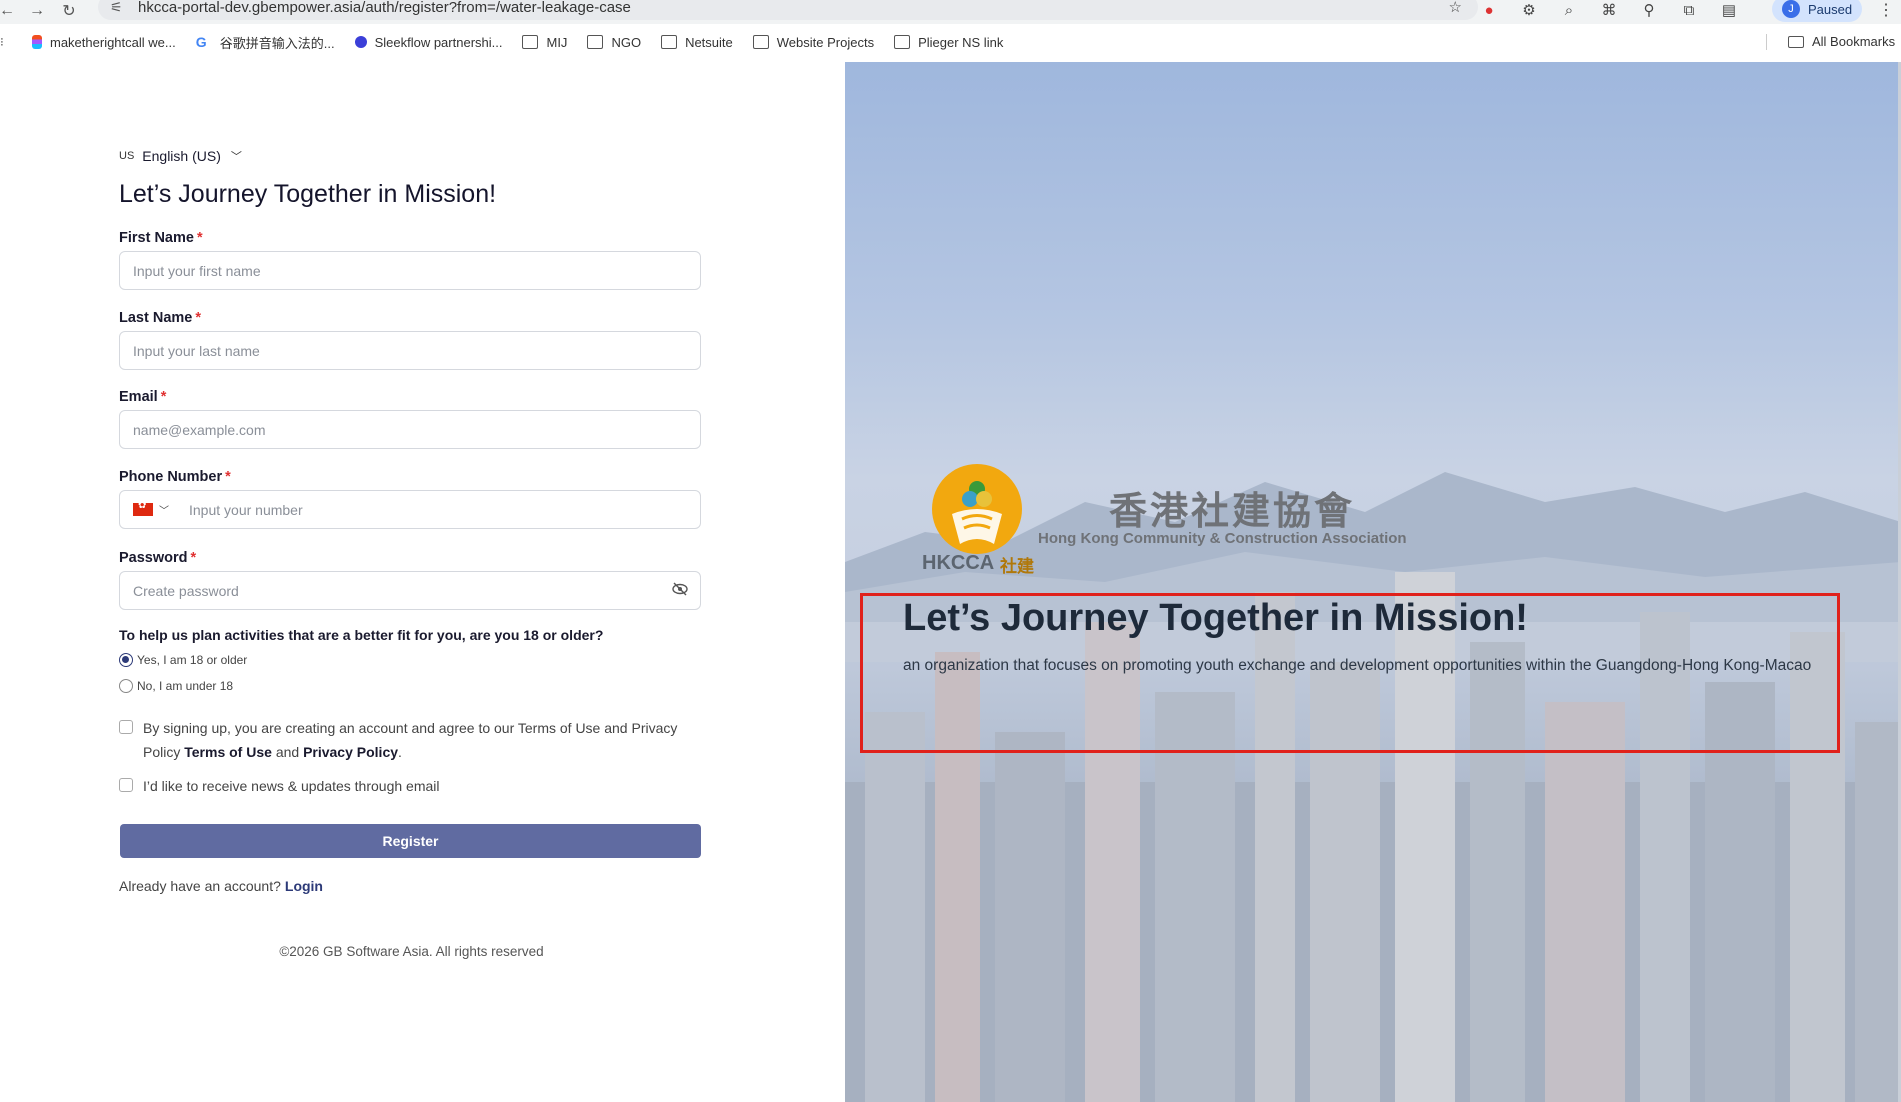 This screenshot has width=1901, height=1102. Describe the element at coordinates (544, 42) in the screenshot. I see `bookmark-item: MIJ` at that location.